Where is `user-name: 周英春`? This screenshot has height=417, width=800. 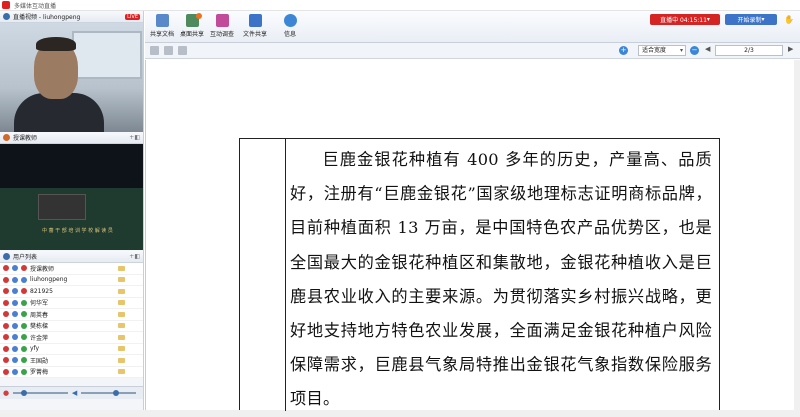
user-name: 周英春 is located at coordinates (39, 315).